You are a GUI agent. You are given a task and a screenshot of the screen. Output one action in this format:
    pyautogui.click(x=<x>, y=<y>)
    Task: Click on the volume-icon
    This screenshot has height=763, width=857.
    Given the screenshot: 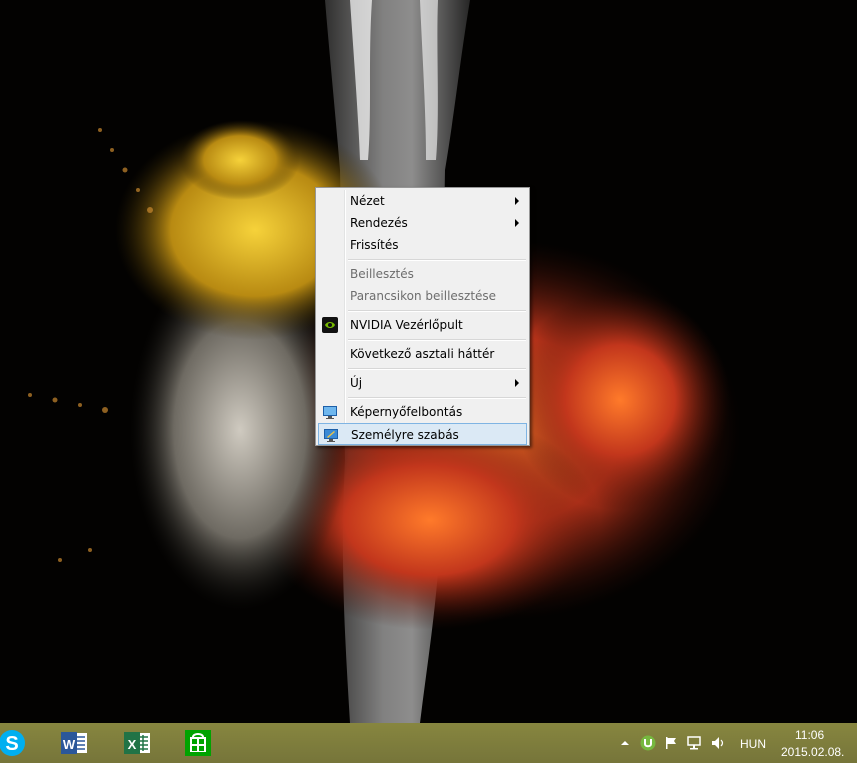 What is the action you would take?
    pyautogui.click(x=718, y=743)
    